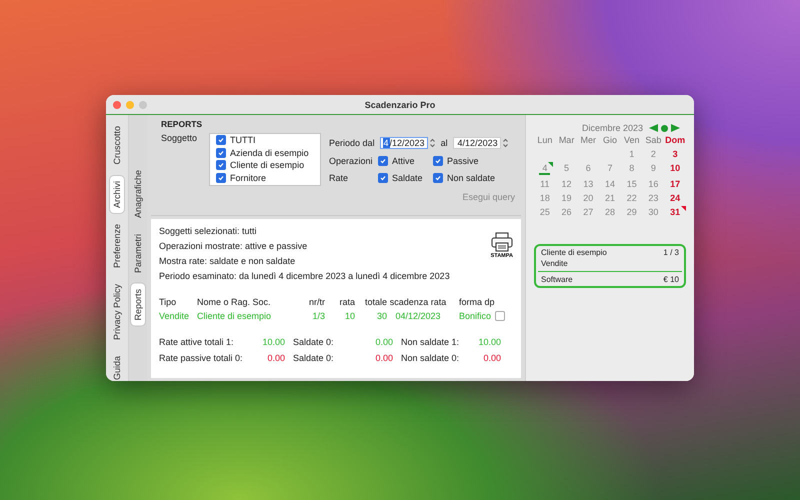  Describe the element at coordinates (671, 279) in the screenshot. I see `amount: € 10` at that location.